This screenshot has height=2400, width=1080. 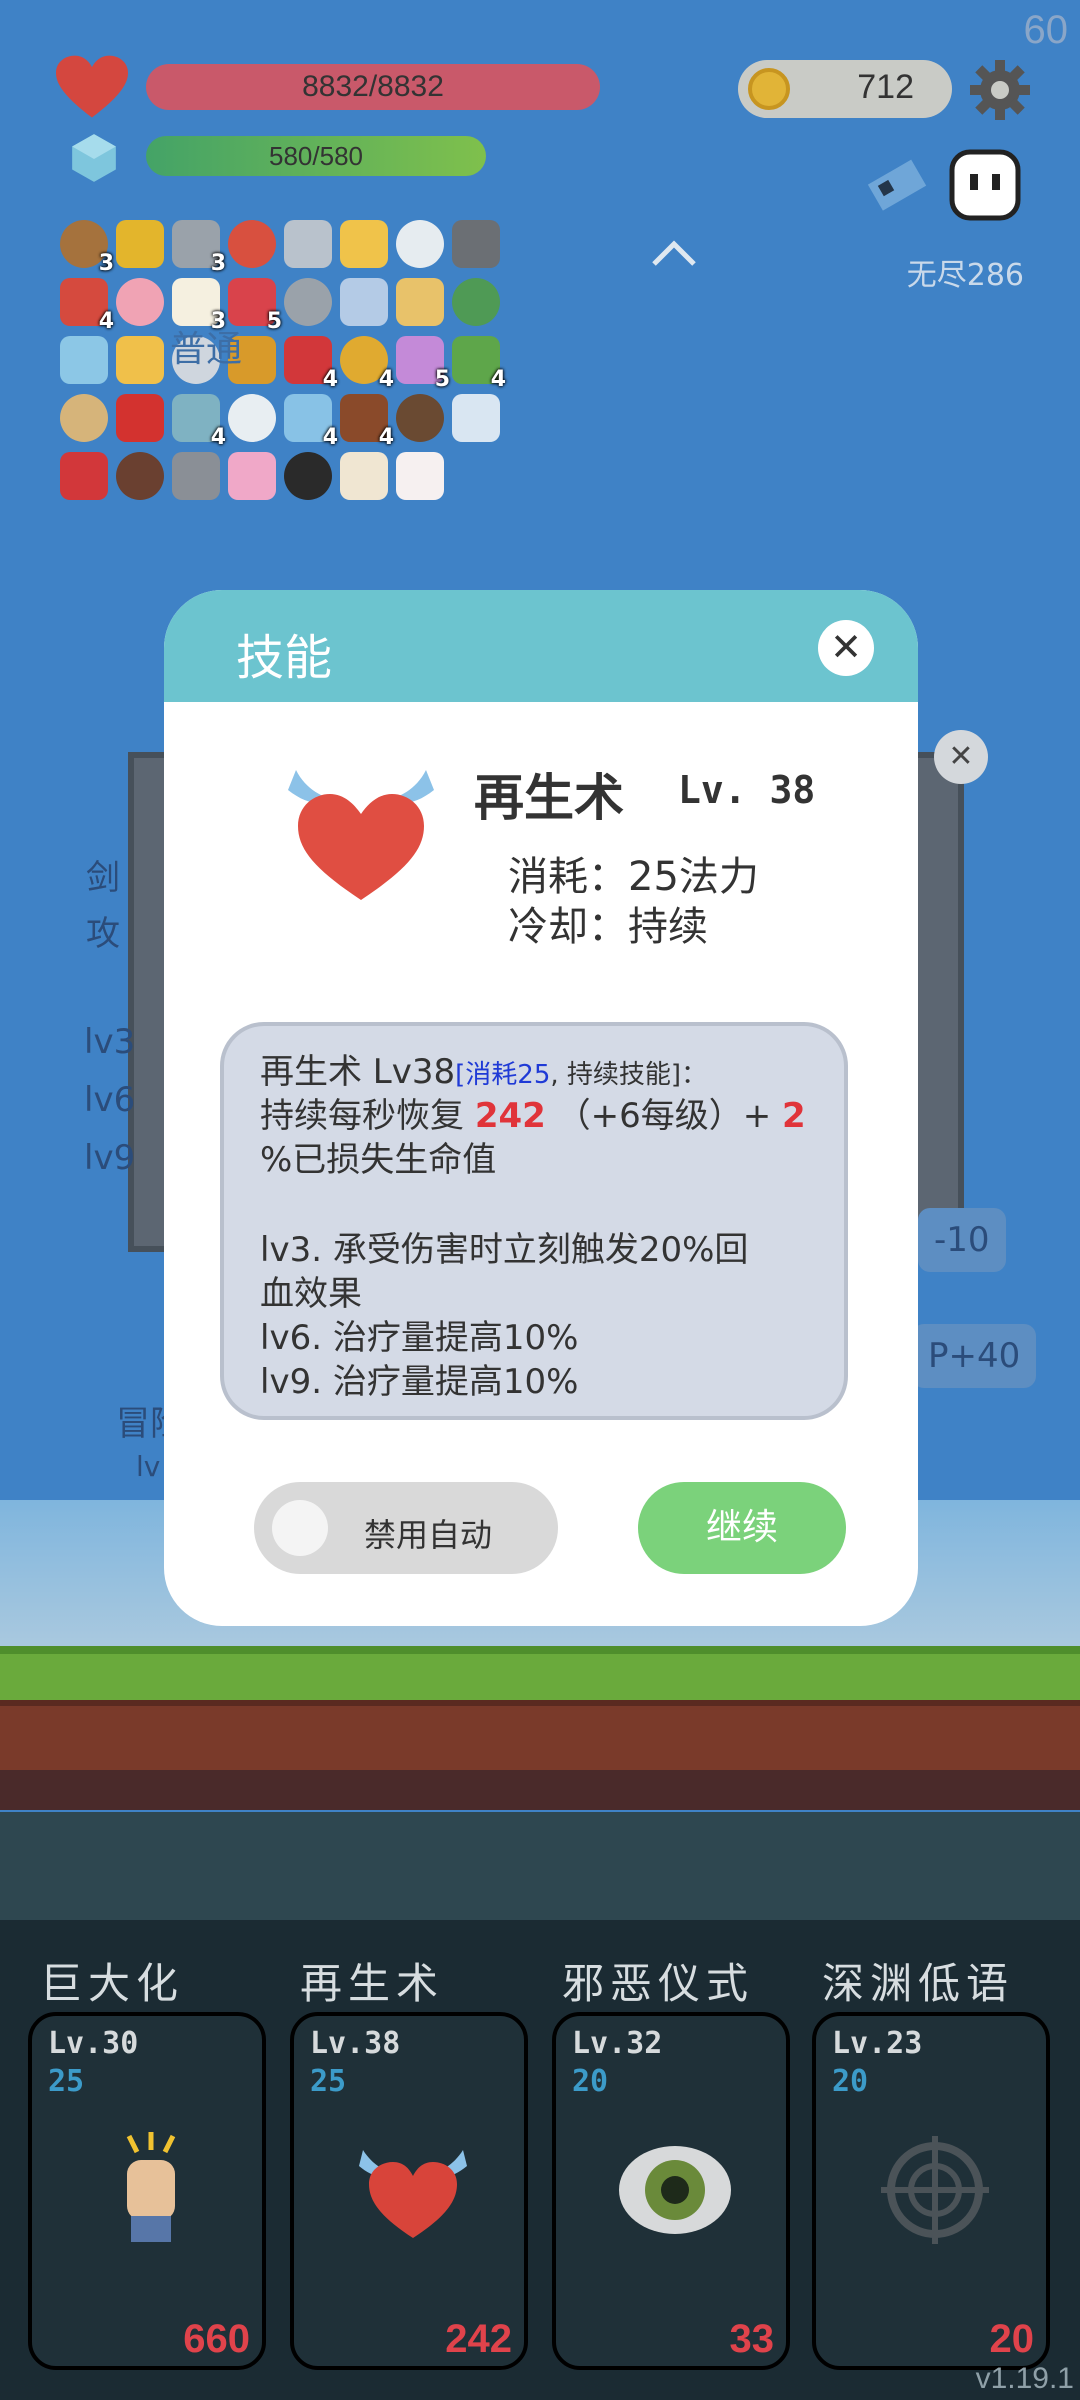 What do you see at coordinates (962, 1240) in the screenshot?
I see `background-chip: -10` at bounding box center [962, 1240].